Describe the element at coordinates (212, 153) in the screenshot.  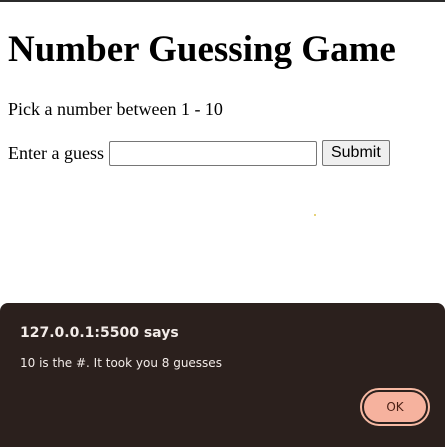
I see `guess-input` at that location.